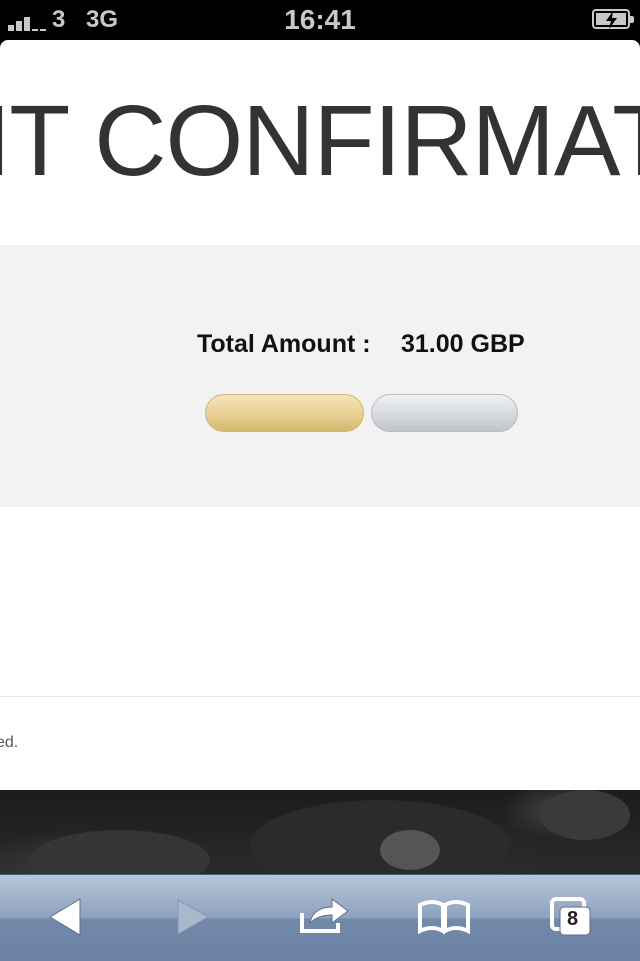  What do you see at coordinates (284, 413) in the screenshot?
I see `confirm-button` at bounding box center [284, 413].